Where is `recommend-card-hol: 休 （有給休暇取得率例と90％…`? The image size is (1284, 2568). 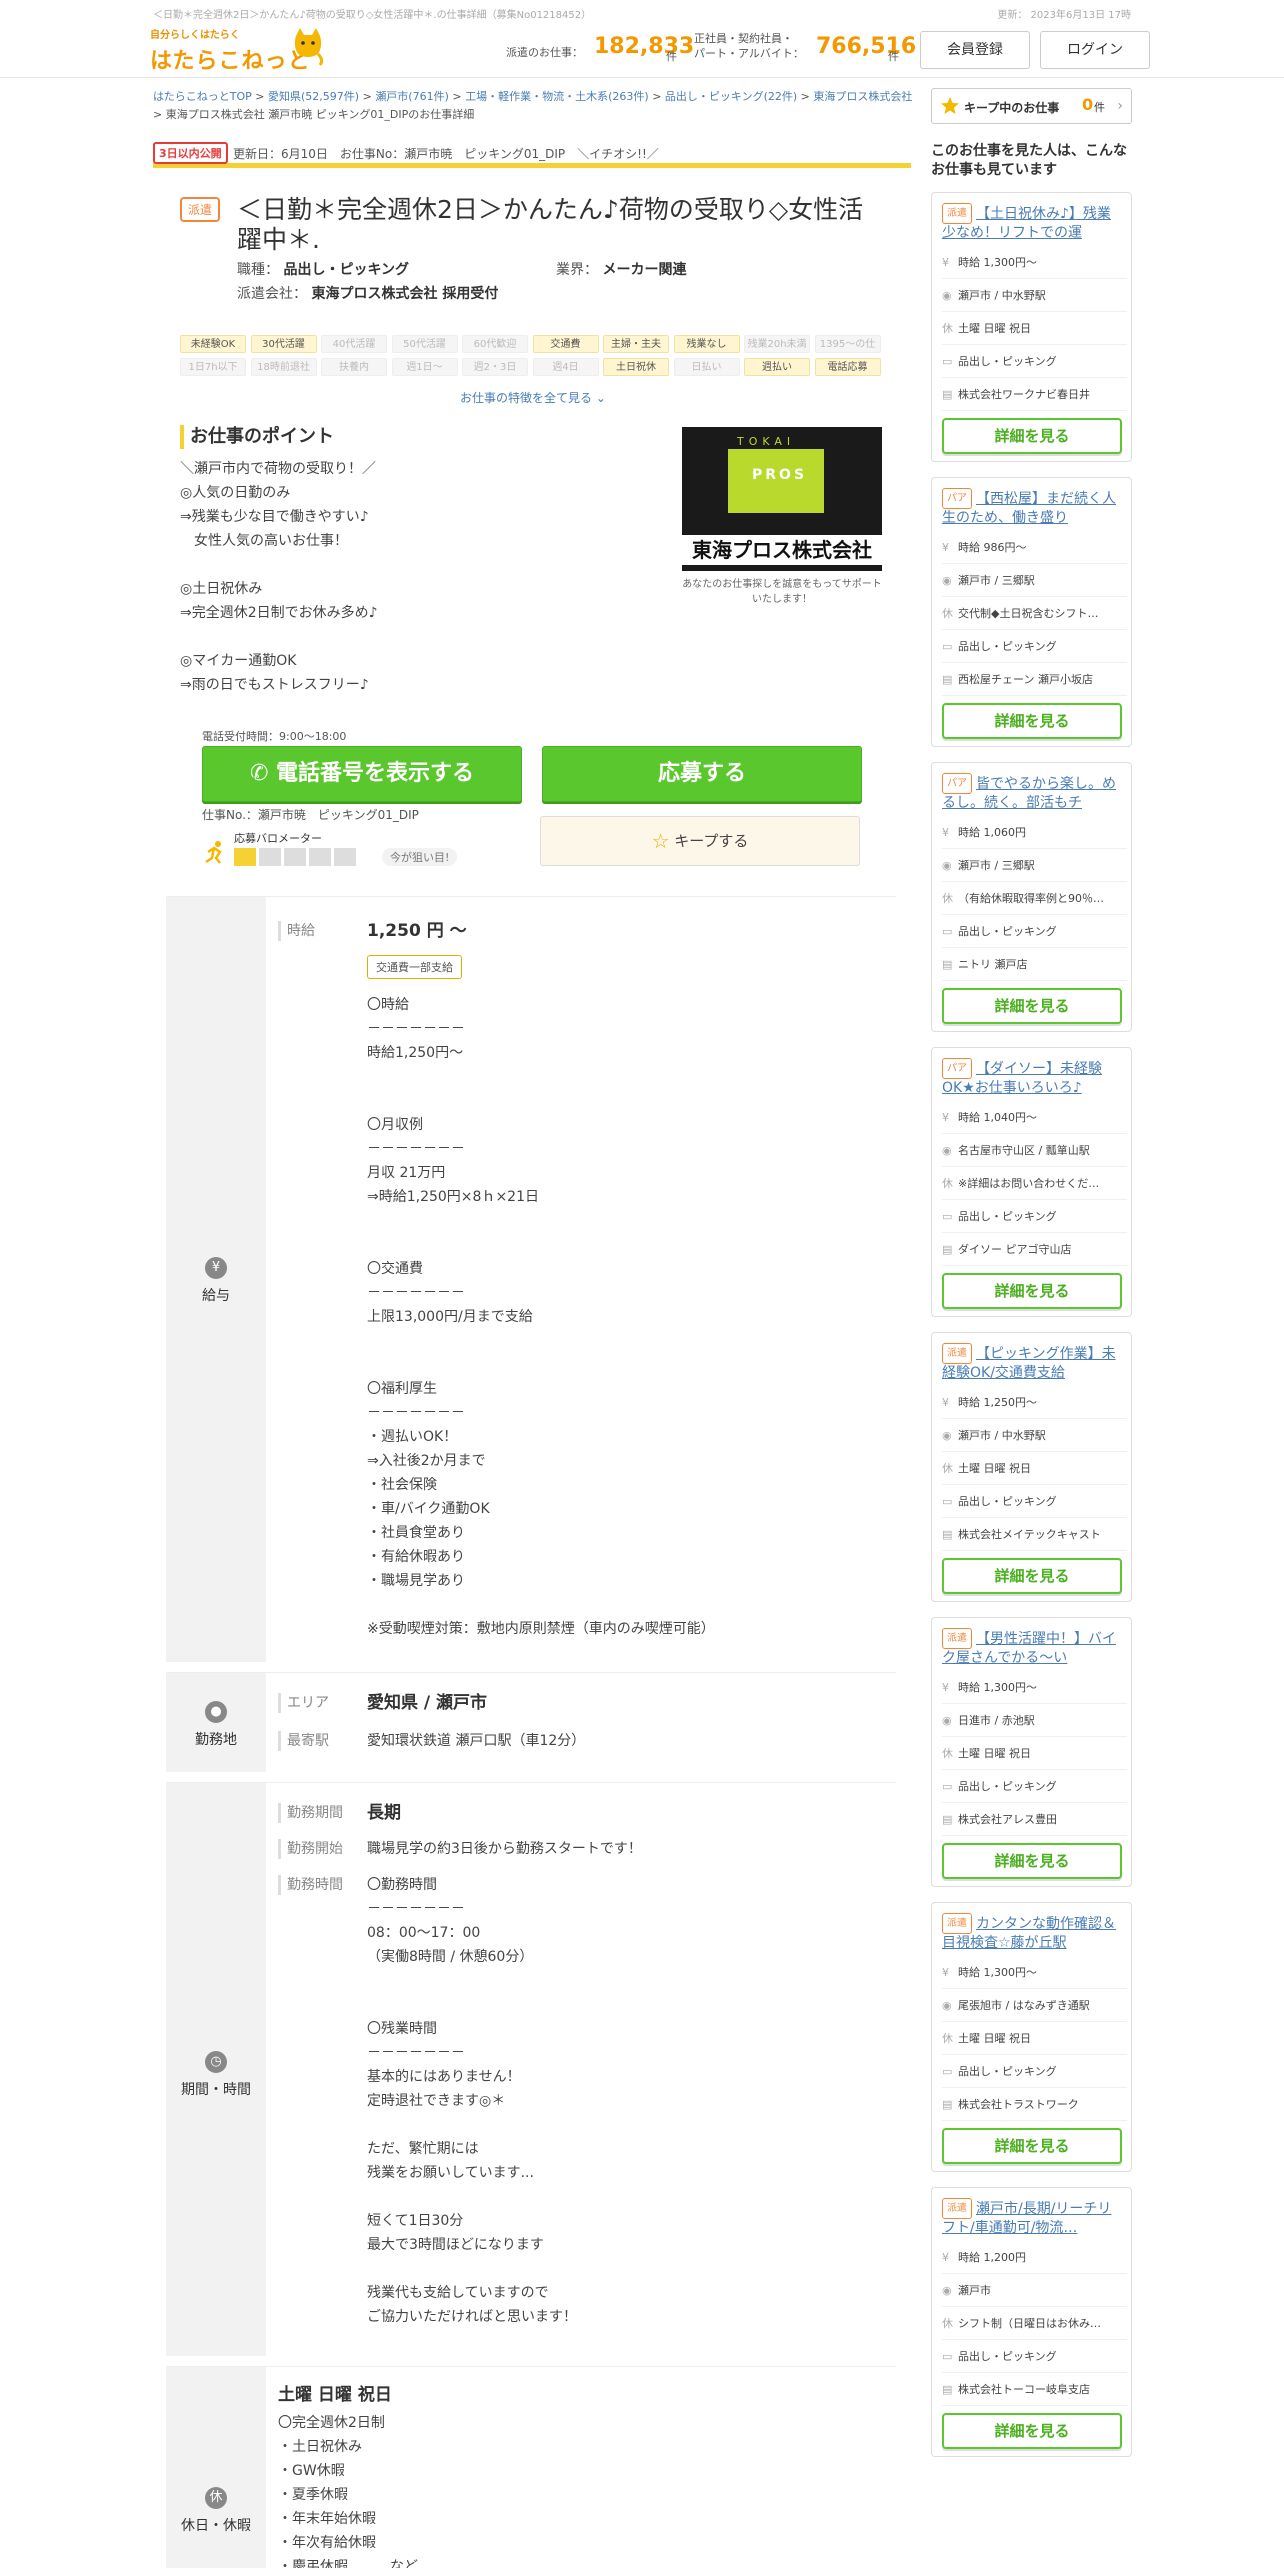
recommend-card-hol: 休 （有給休暇取得率例と90％… is located at coordinates (1034, 899).